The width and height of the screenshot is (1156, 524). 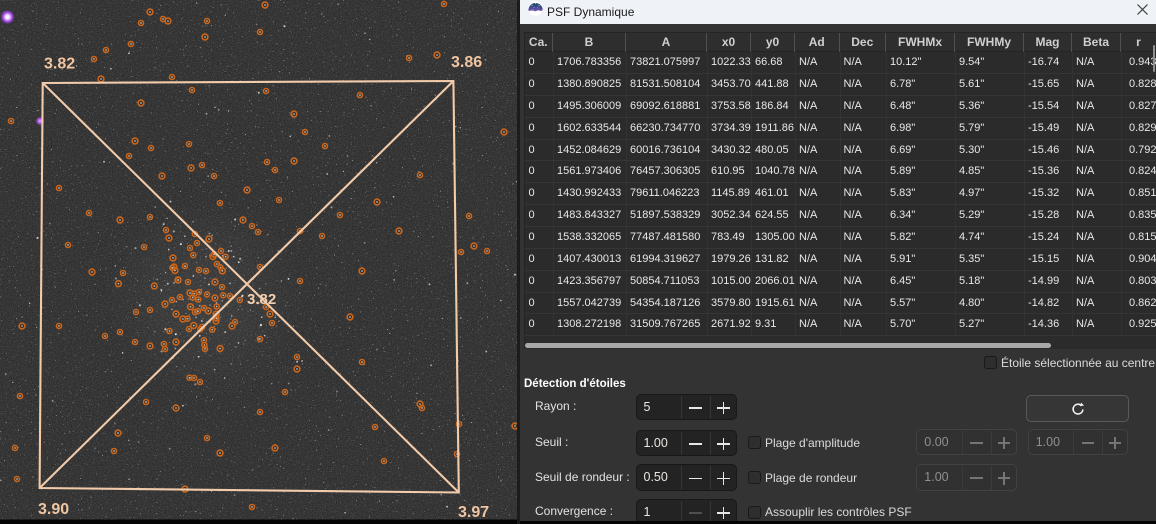 I want to click on svg-text: 3.90, so click(x=53, y=509).